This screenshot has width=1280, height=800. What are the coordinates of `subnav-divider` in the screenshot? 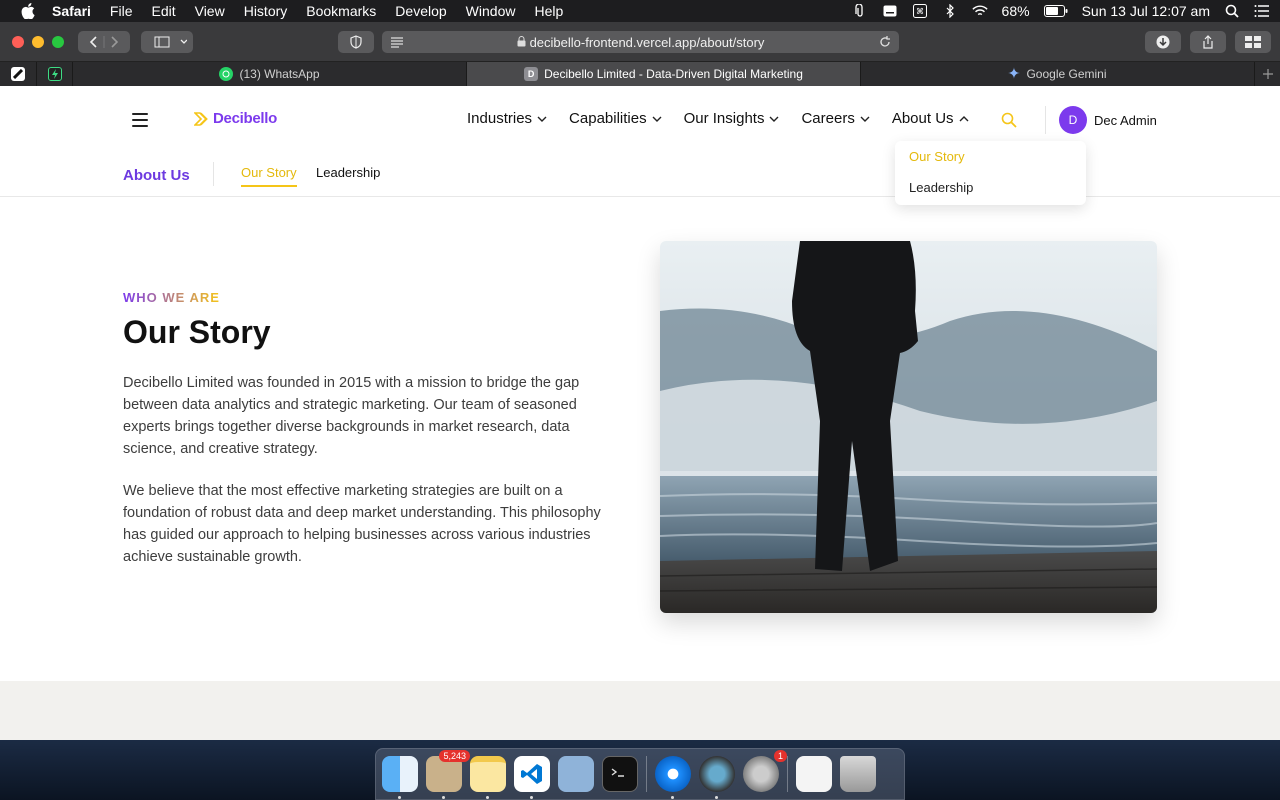 It's located at (213, 174).